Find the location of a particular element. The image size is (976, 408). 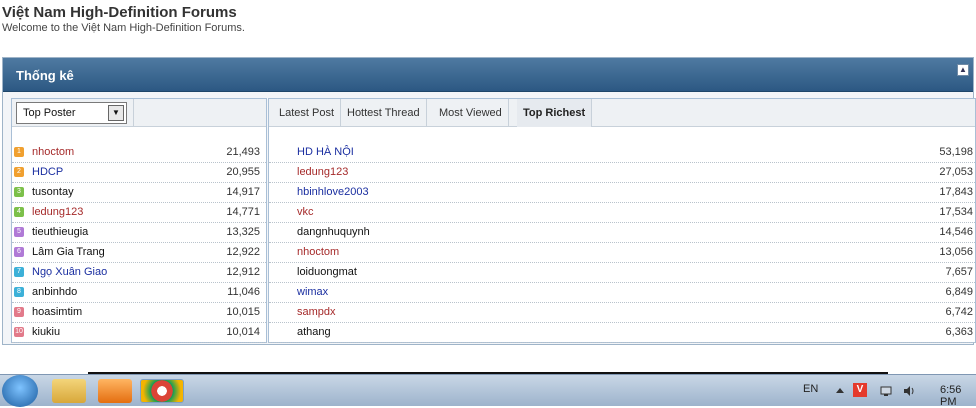

richest-name-link: loiduongmat is located at coordinates (327, 272).